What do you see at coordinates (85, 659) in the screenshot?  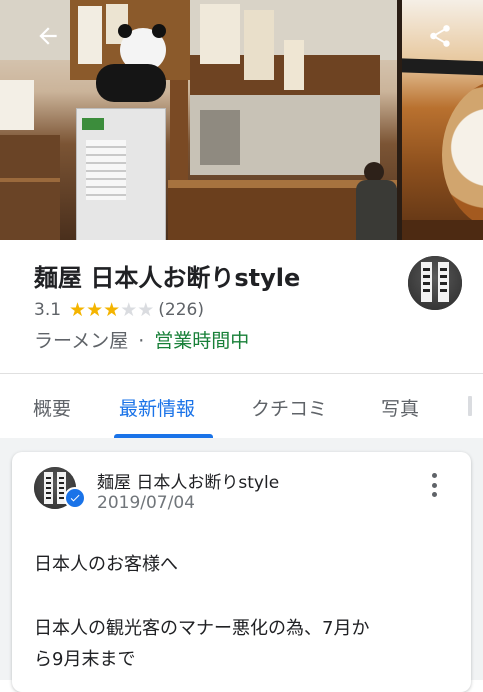 I see `post-text-line: ら9月末まで` at bounding box center [85, 659].